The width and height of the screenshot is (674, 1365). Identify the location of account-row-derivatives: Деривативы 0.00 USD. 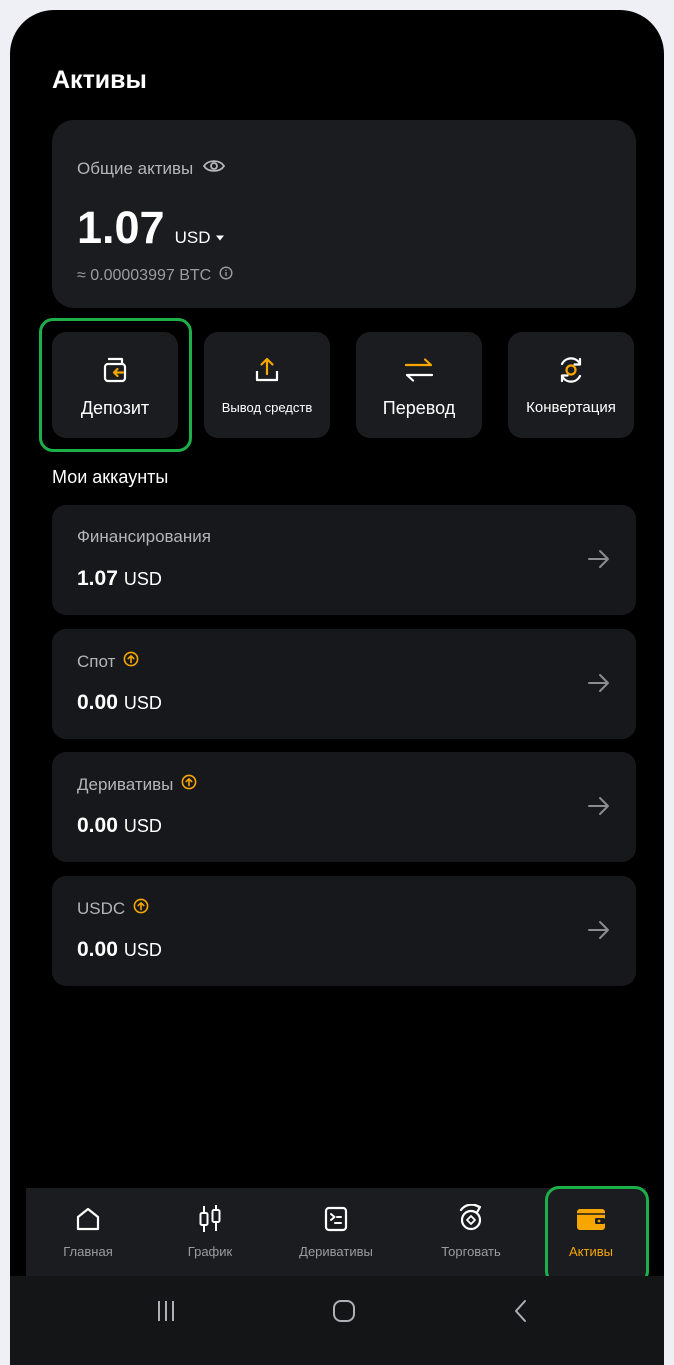
(344, 807).